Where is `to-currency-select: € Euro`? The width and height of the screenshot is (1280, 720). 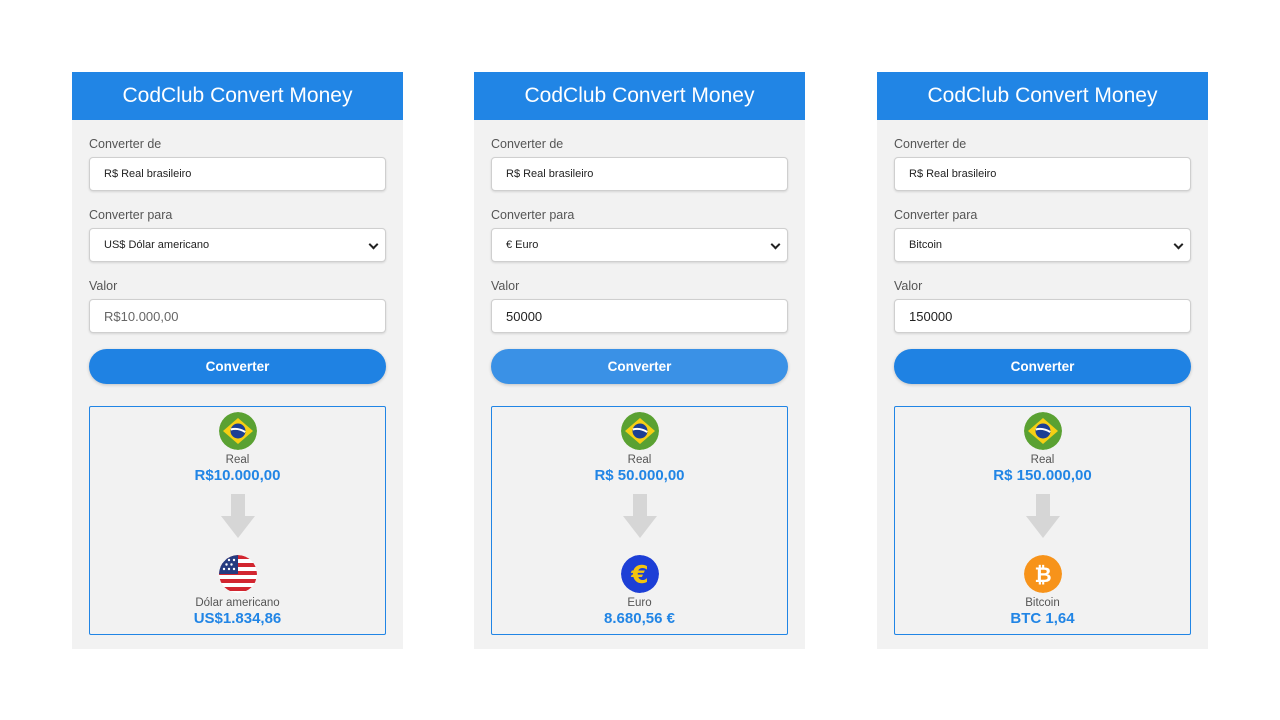 to-currency-select: € Euro is located at coordinates (639, 245).